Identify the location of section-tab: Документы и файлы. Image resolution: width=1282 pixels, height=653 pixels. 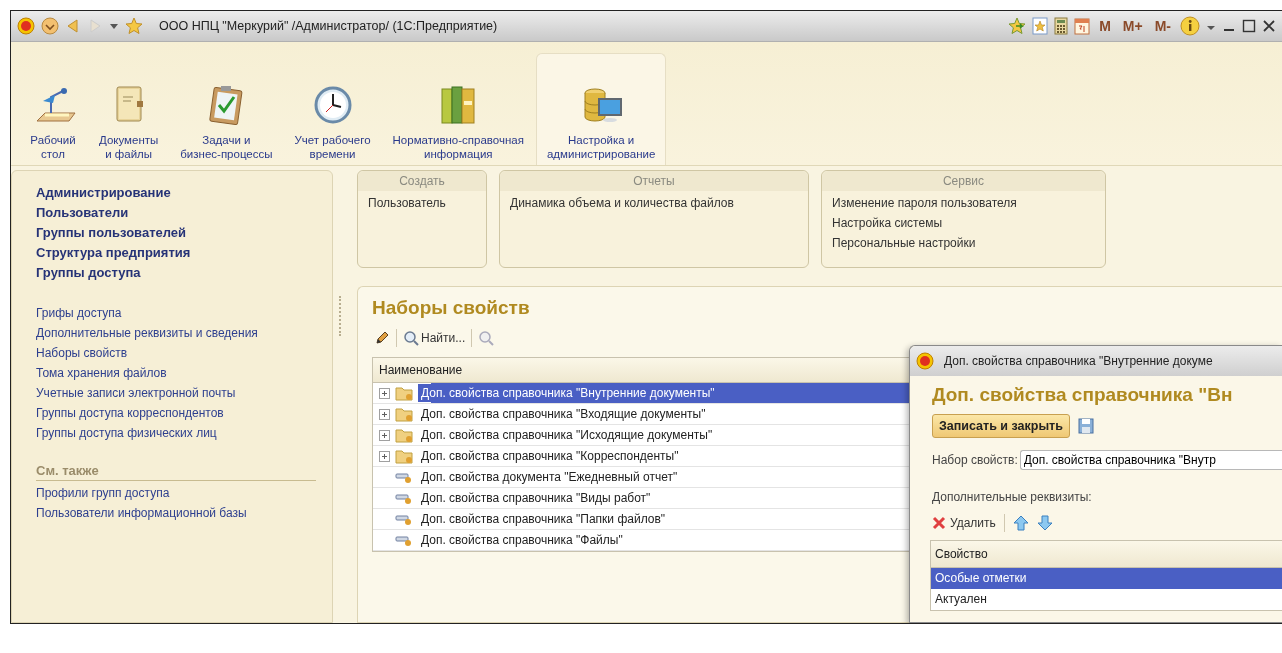
(129, 109).